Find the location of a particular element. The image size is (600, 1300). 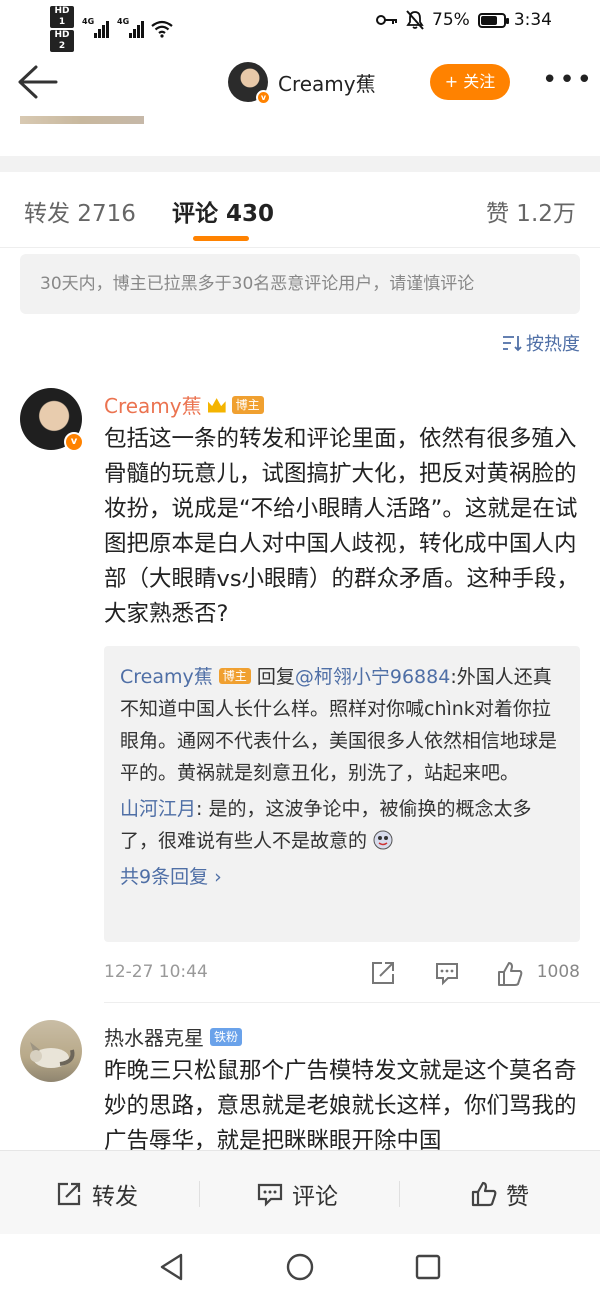

comment-notice: 30天内，博主已拉黑多于30名恶意评论用户，请谨慎评论 is located at coordinates (300, 284).